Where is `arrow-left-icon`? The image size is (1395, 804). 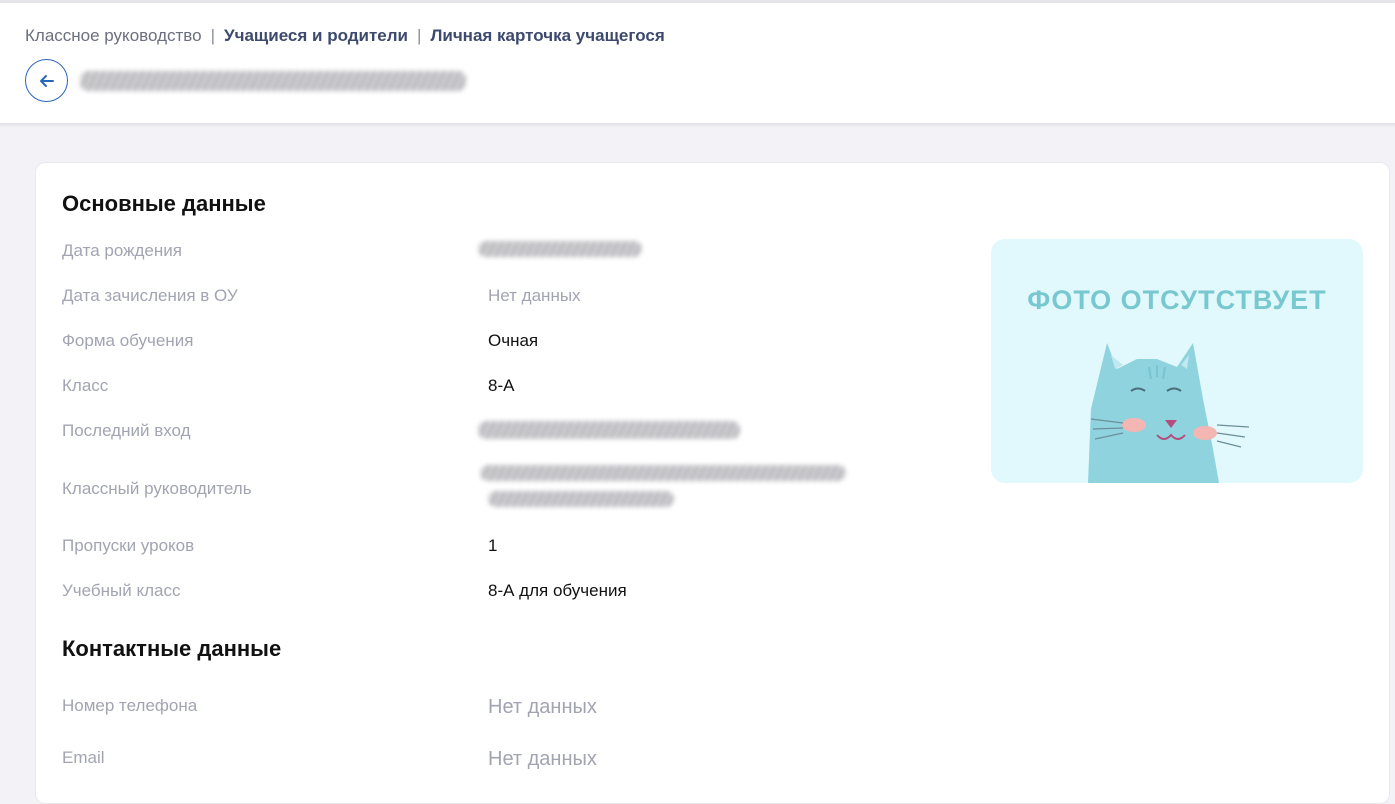
arrow-left-icon is located at coordinates (46, 80).